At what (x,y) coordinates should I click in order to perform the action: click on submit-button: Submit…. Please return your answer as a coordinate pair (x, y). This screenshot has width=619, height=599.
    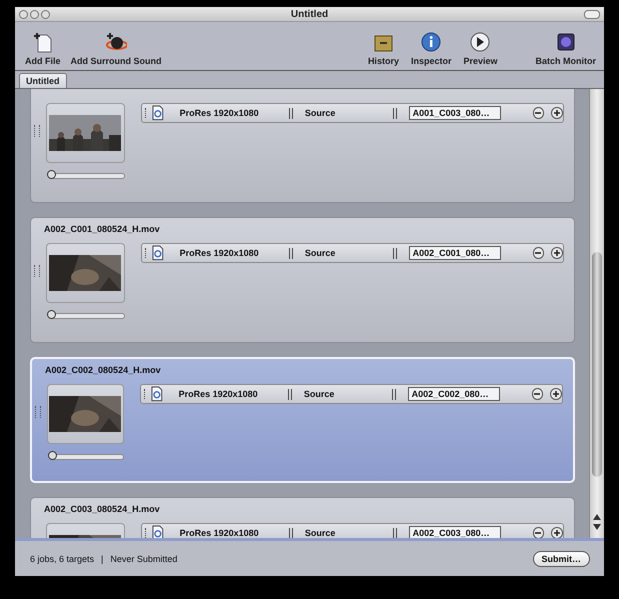
    Looking at the image, I should click on (561, 558).